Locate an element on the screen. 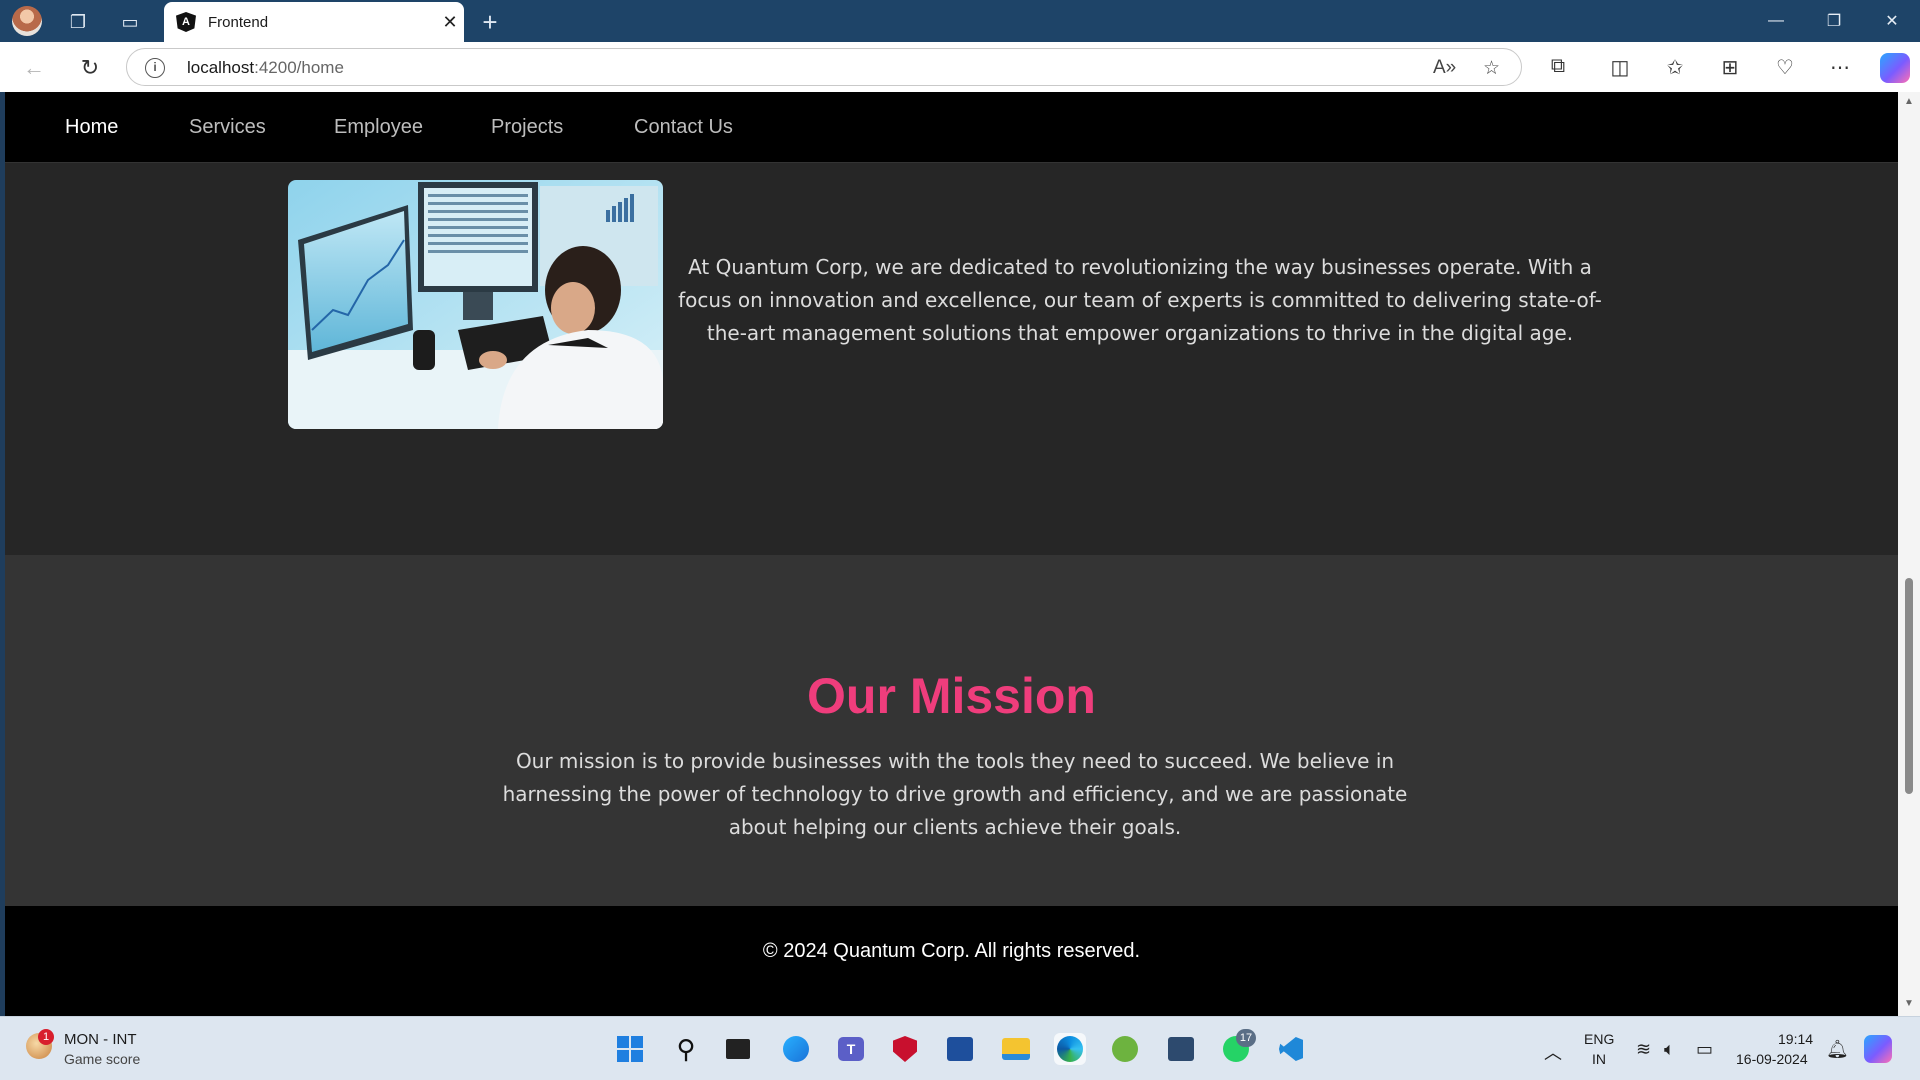  collections-icon: ⊞ is located at coordinates (1730, 67).